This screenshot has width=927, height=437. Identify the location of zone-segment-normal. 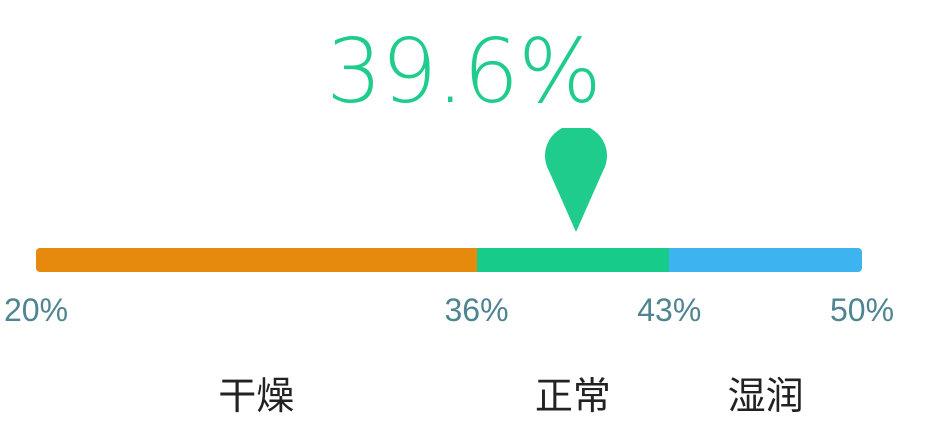
(573, 260).